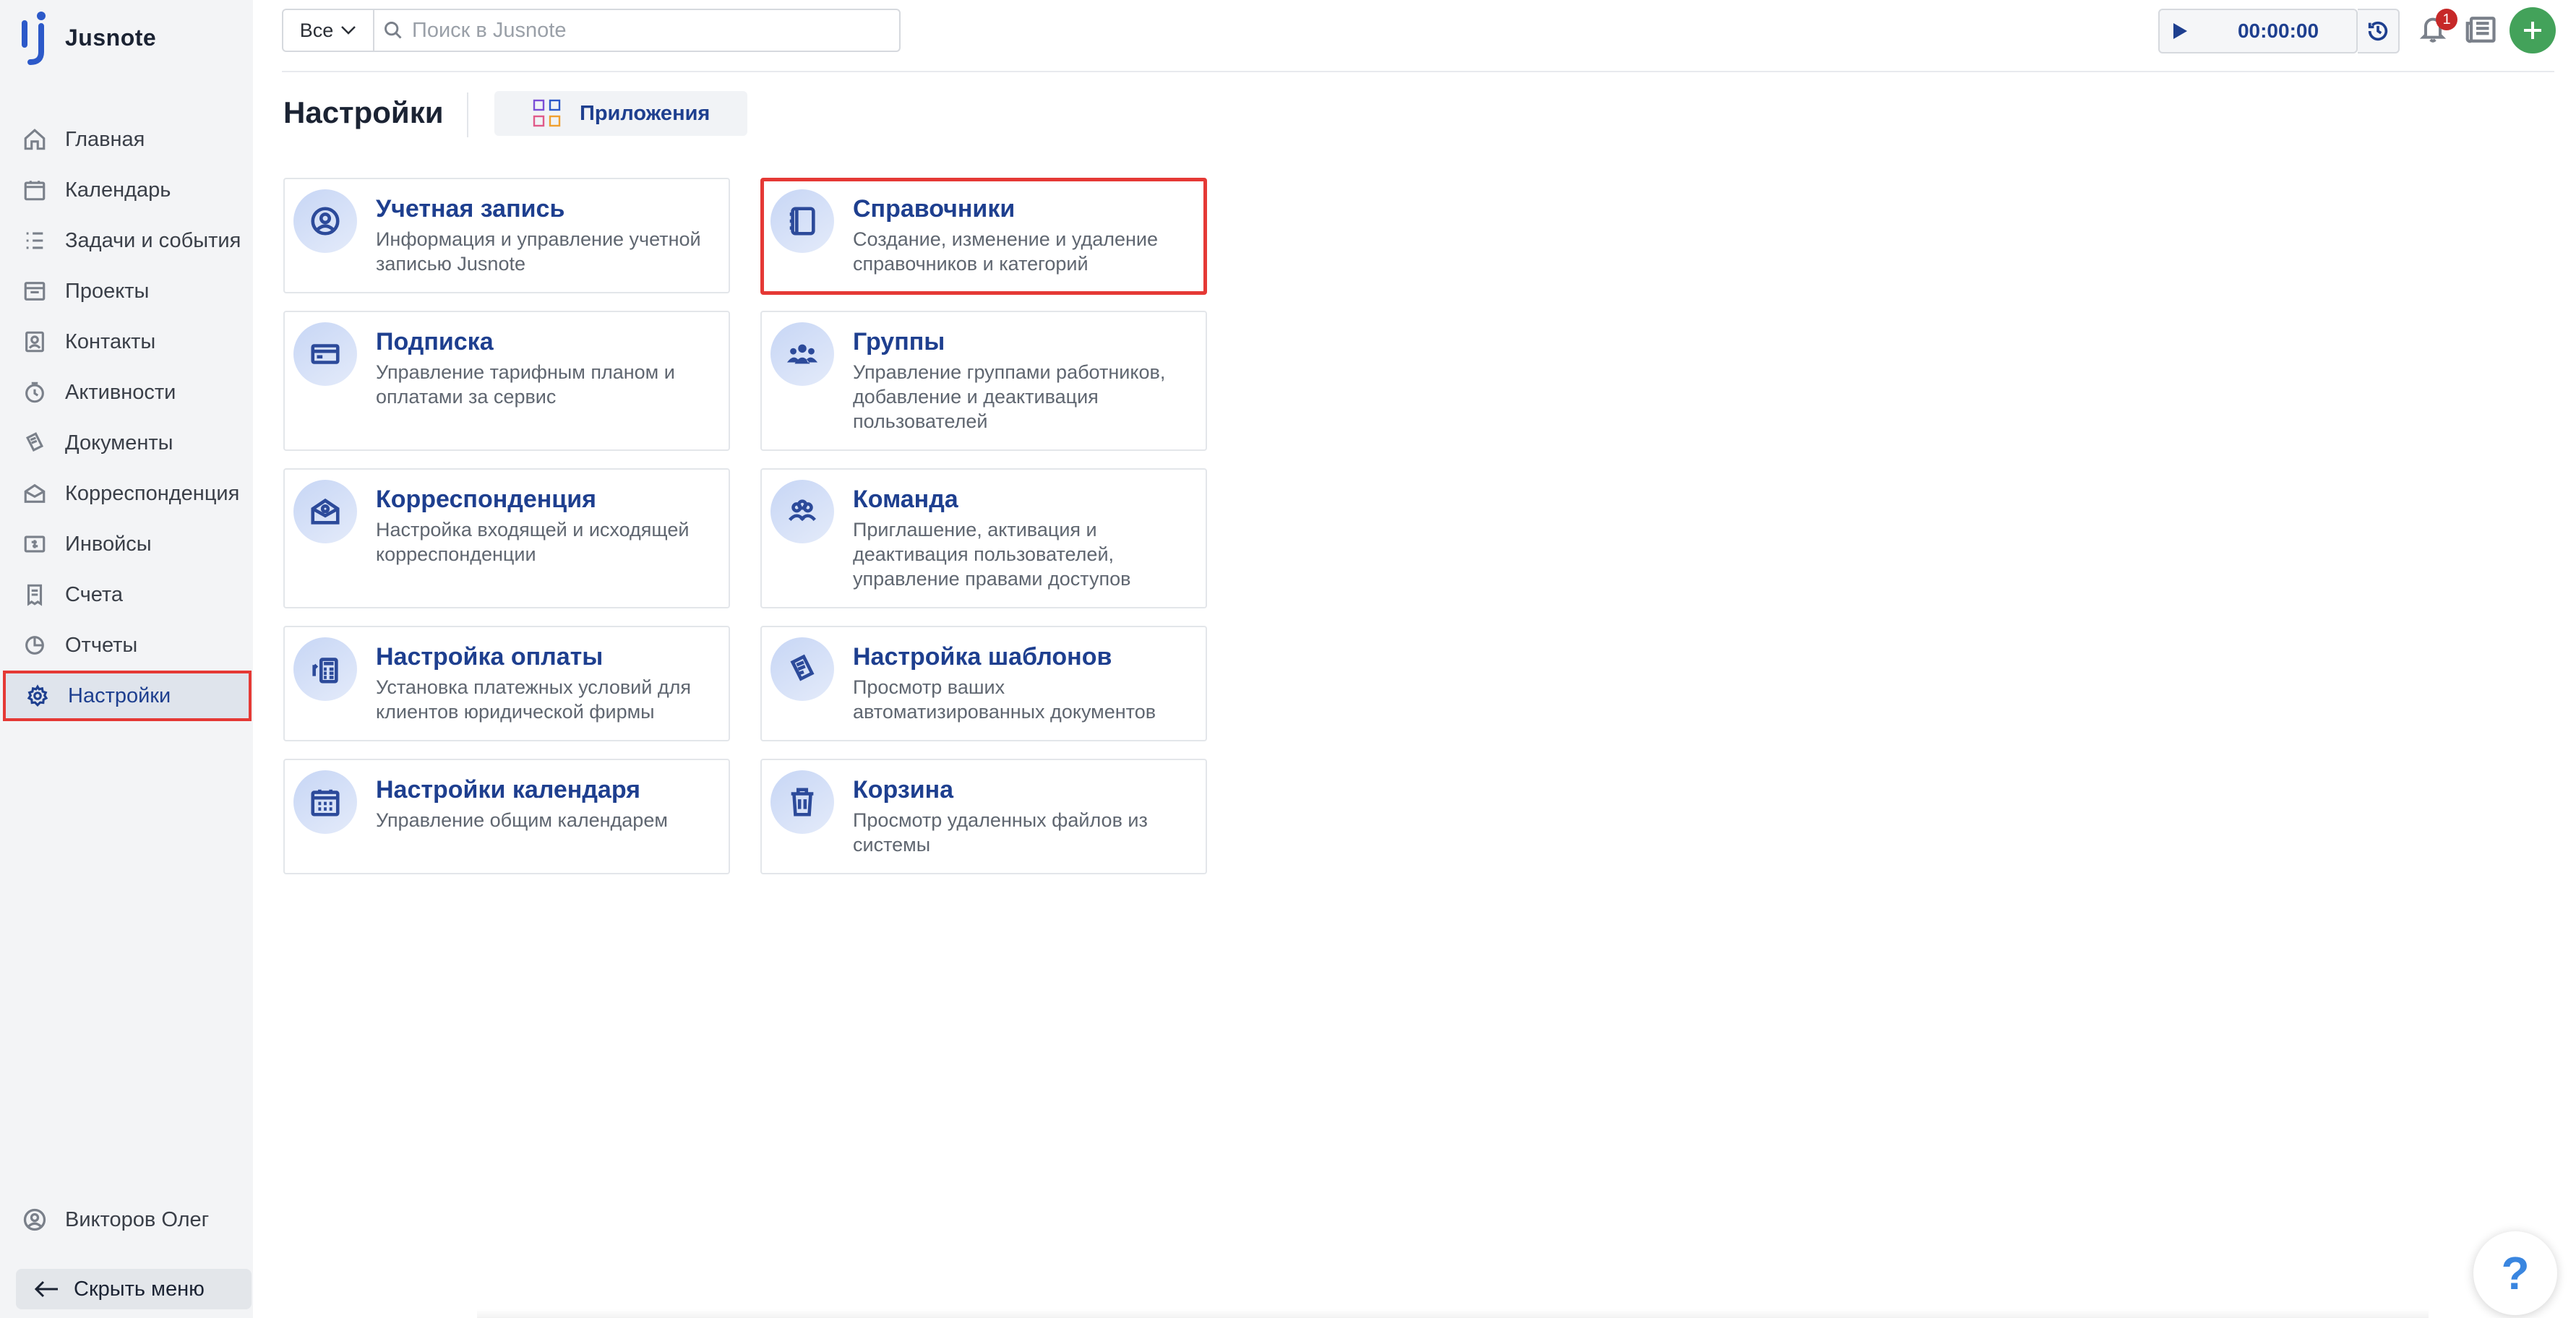  What do you see at coordinates (35, 494) in the screenshot?
I see `correspondence-icon` at bounding box center [35, 494].